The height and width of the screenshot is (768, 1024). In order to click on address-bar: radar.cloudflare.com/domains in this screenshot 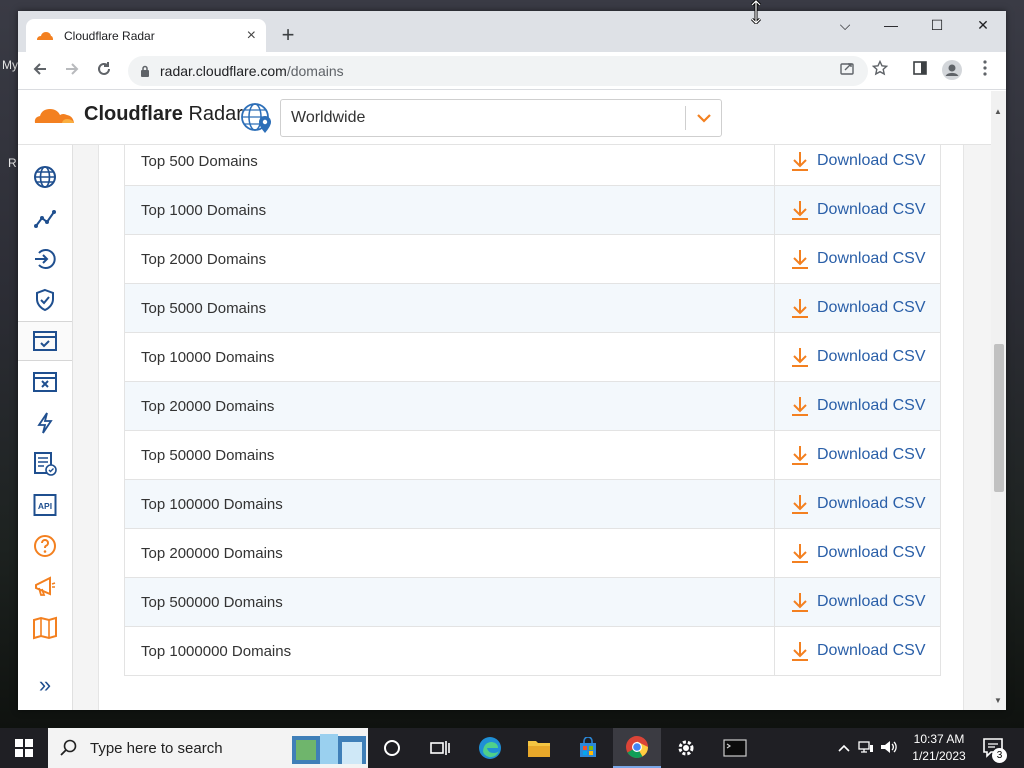, I will do `click(498, 71)`.